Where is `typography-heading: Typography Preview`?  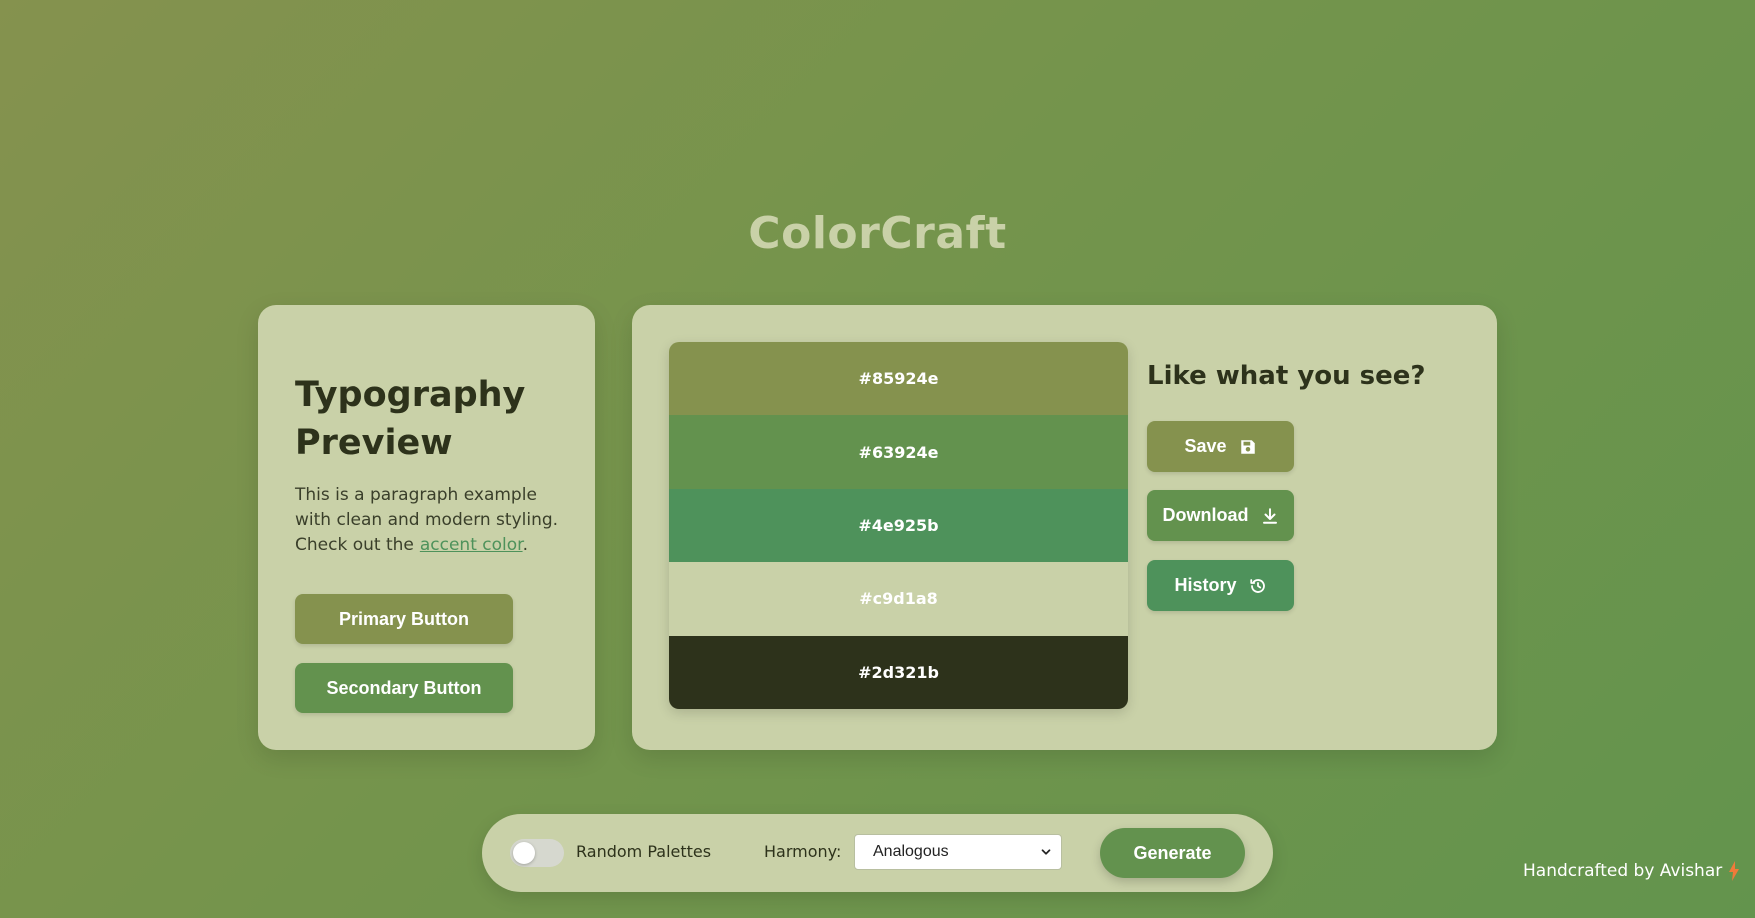 typography-heading: Typography Preview is located at coordinates (410, 419).